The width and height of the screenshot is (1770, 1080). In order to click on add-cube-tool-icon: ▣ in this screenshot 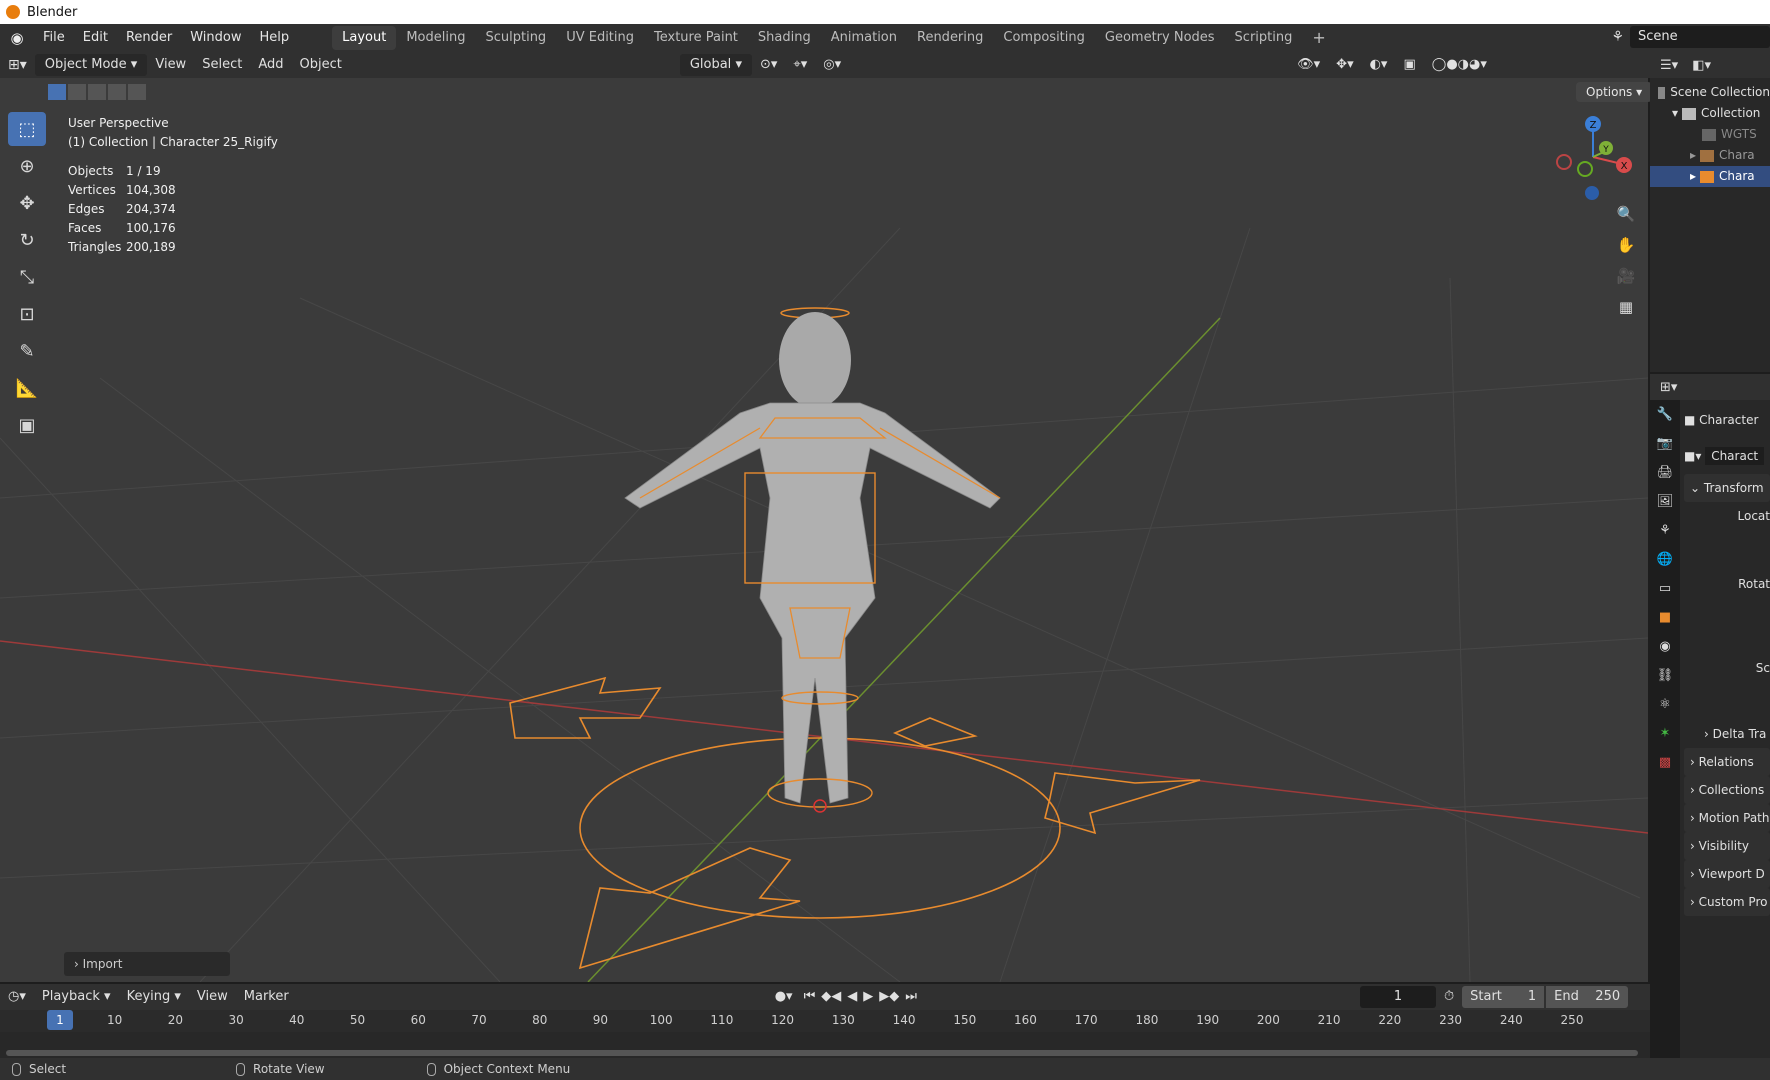, I will do `click(27, 425)`.